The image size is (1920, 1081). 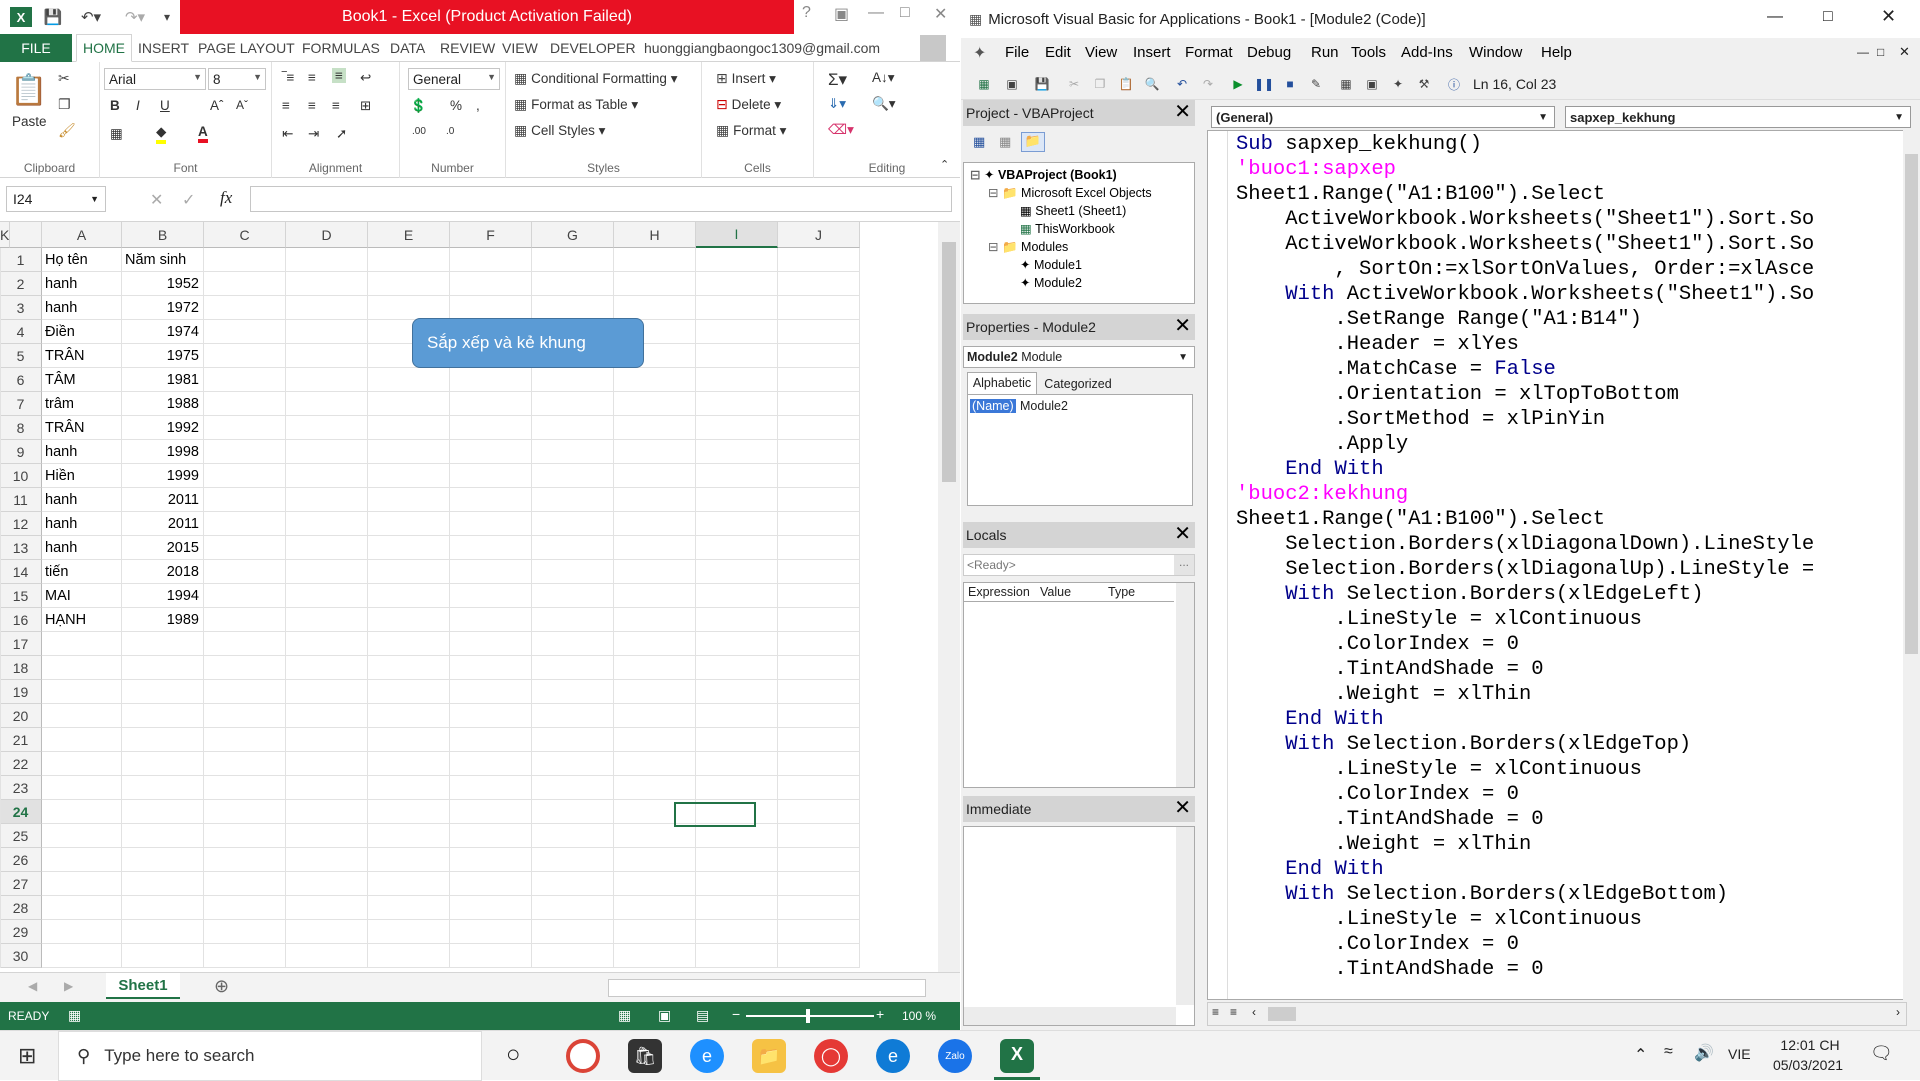 What do you see at coordinates (336, 105) in the screenshot?
I see `align-right-icon: ≡` at bounding box center [336, 105].